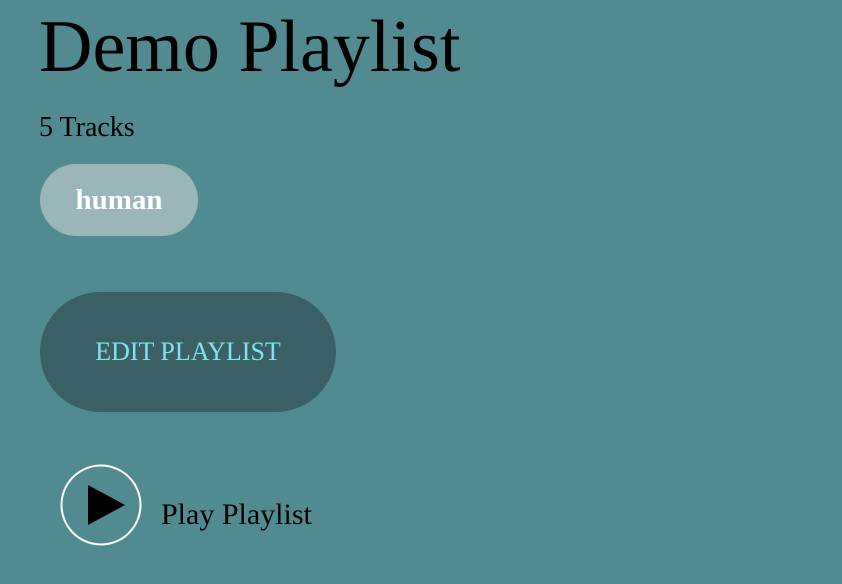  Describe the element at coordinates (250, 47) in the screenshot. I see `playlist-title: Demo Playlist` at that location.